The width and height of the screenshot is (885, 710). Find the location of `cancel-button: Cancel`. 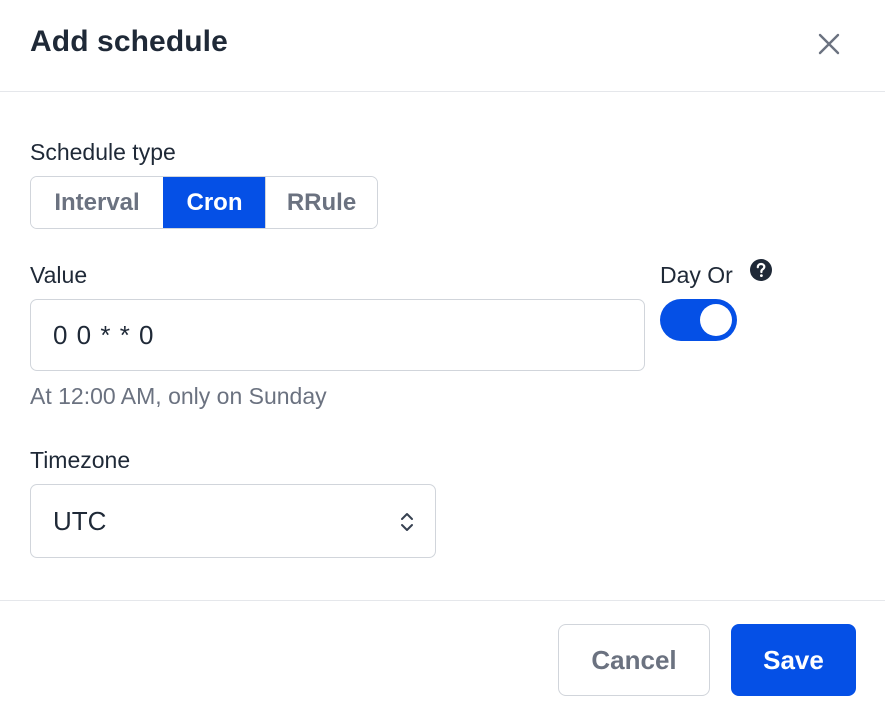

cancel-button: Cancel is located at coordinates (634, 660).